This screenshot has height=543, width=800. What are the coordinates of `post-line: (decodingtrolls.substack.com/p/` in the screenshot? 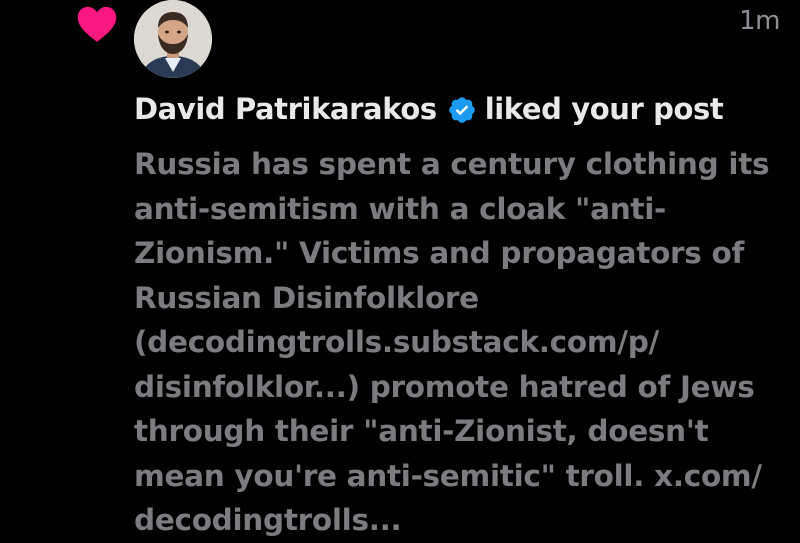 It's located at (397, 342).